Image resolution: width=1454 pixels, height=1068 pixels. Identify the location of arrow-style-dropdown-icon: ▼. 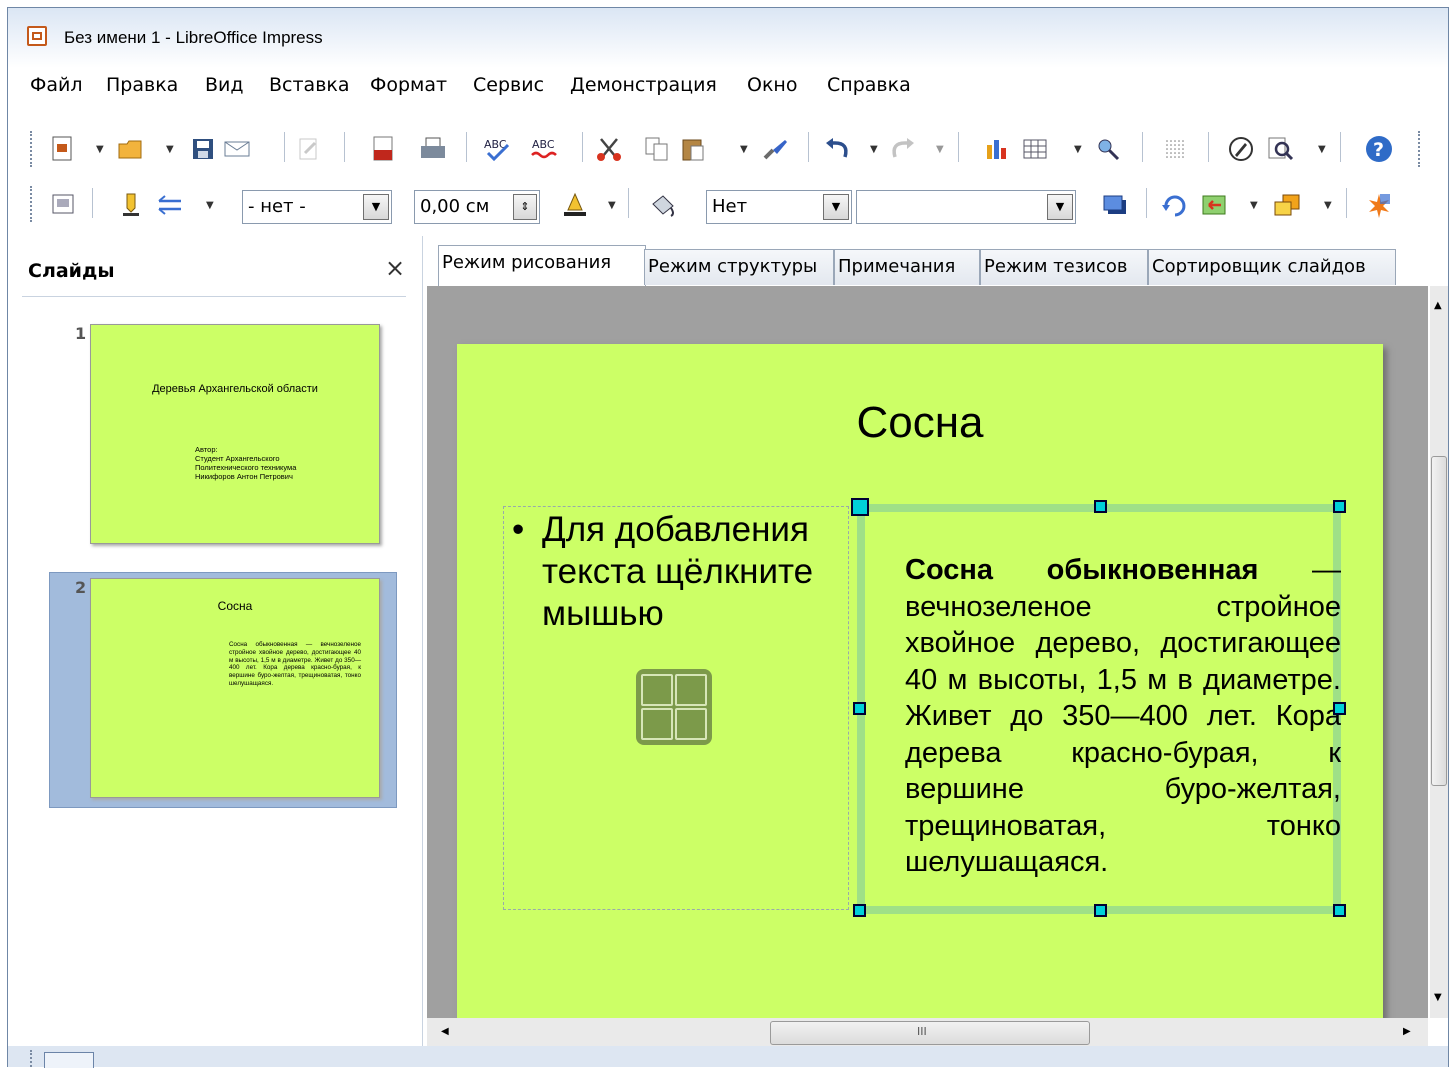
(211, 205).